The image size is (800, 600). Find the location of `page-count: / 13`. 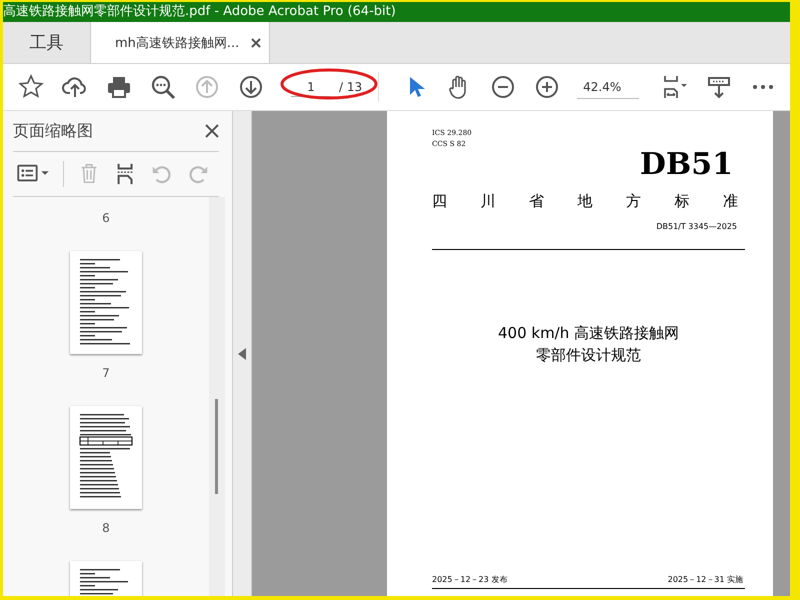

page-count: / 13 is located at coordinates (350, 87).